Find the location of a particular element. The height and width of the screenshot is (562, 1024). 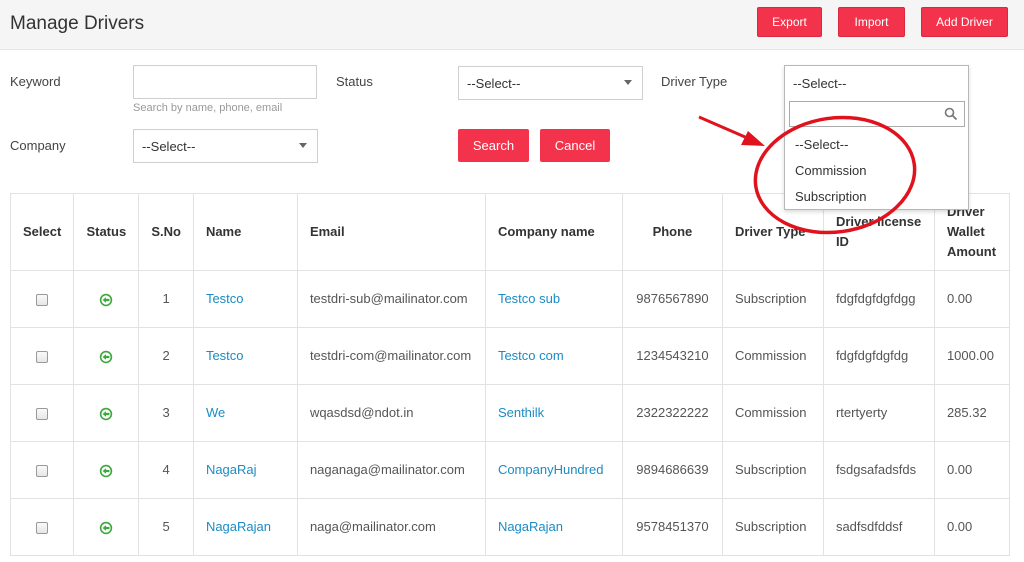

keyword-hint: Search by name, phone, email is located at coordinates (208, 108).